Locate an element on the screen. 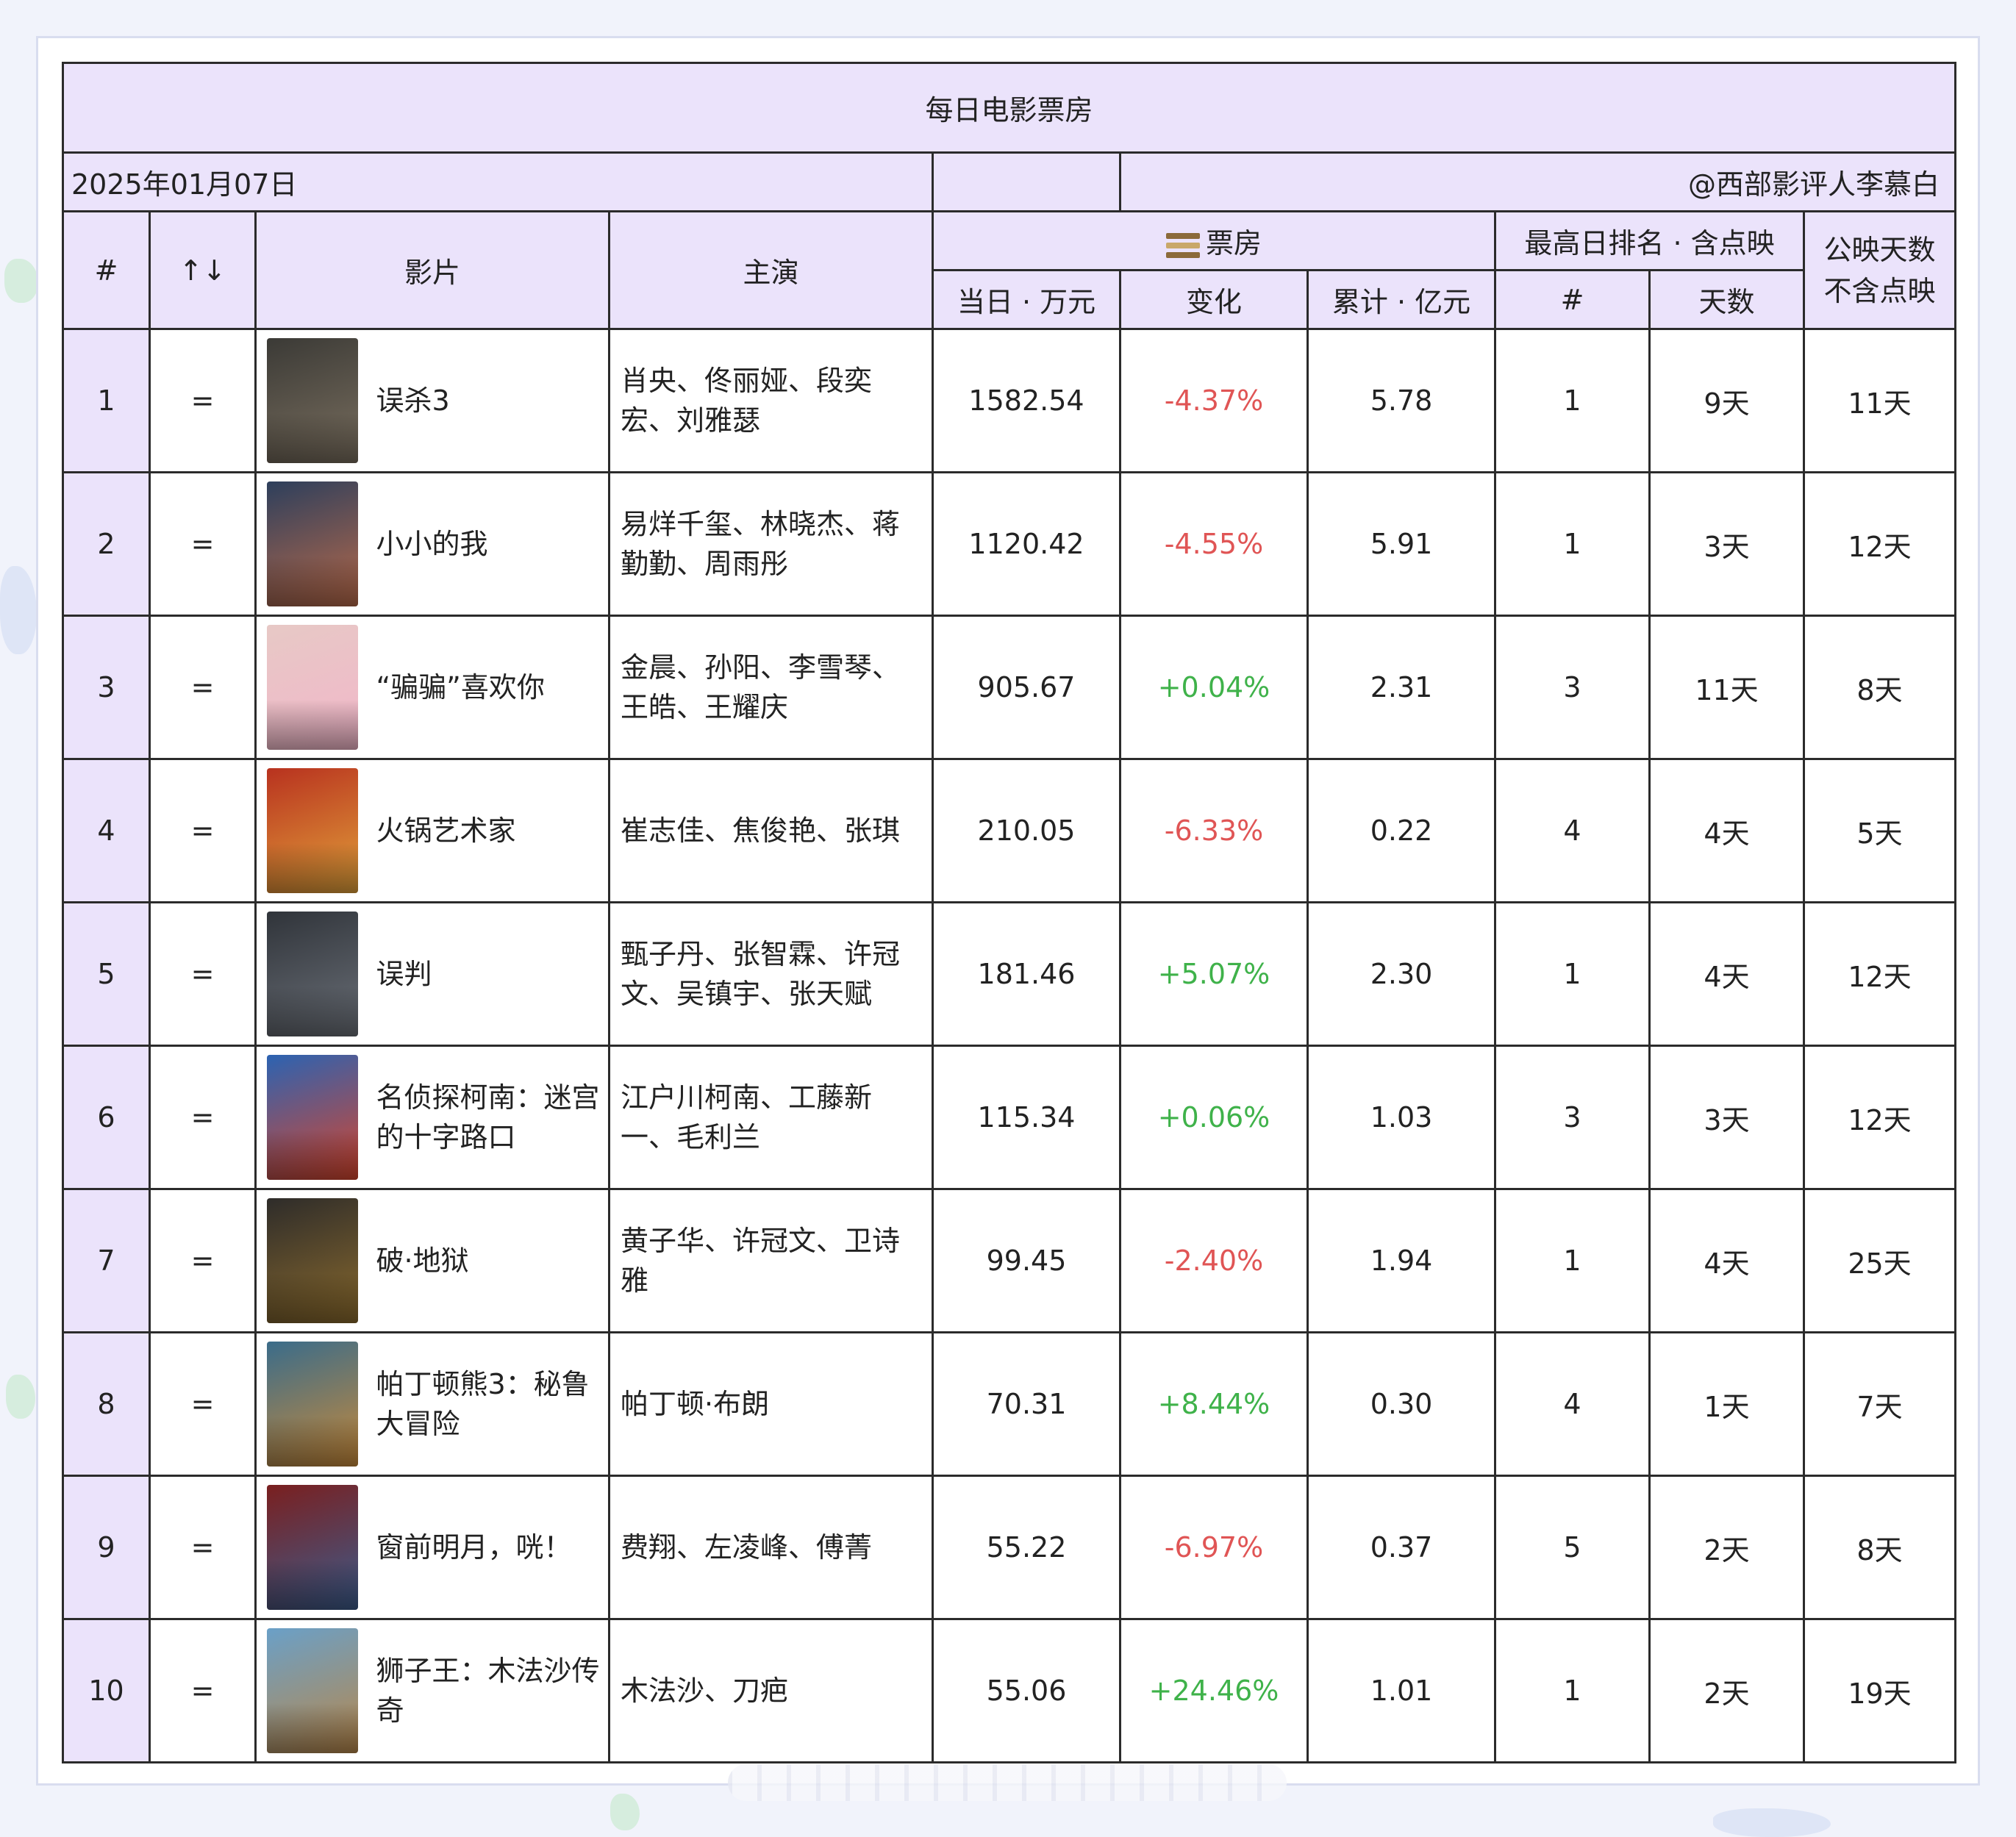  film-reel-icon is located at coordinates (1182, 245).